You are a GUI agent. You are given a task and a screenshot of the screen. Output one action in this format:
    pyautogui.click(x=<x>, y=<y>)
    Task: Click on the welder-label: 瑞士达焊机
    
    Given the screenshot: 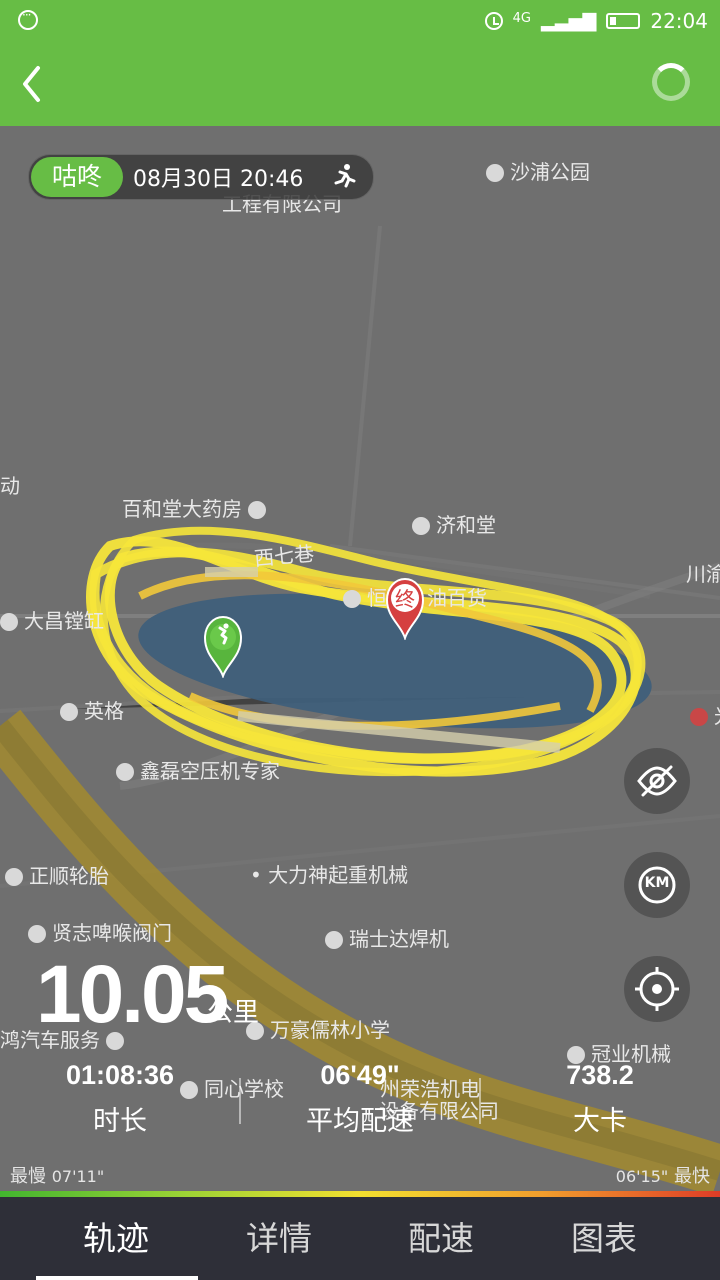 What is the action you would take?
    pyautogui.click(x=387, y=937)
    